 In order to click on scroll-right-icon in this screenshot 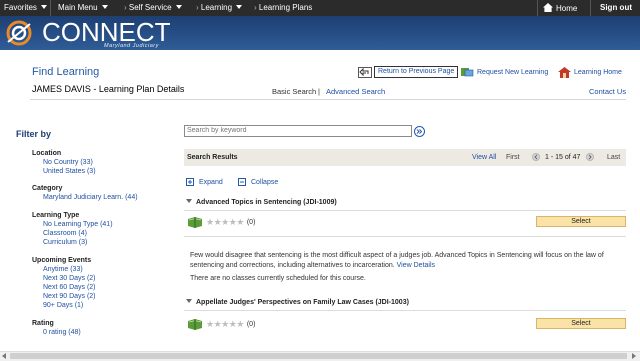, I will do `click(634, 356)`.